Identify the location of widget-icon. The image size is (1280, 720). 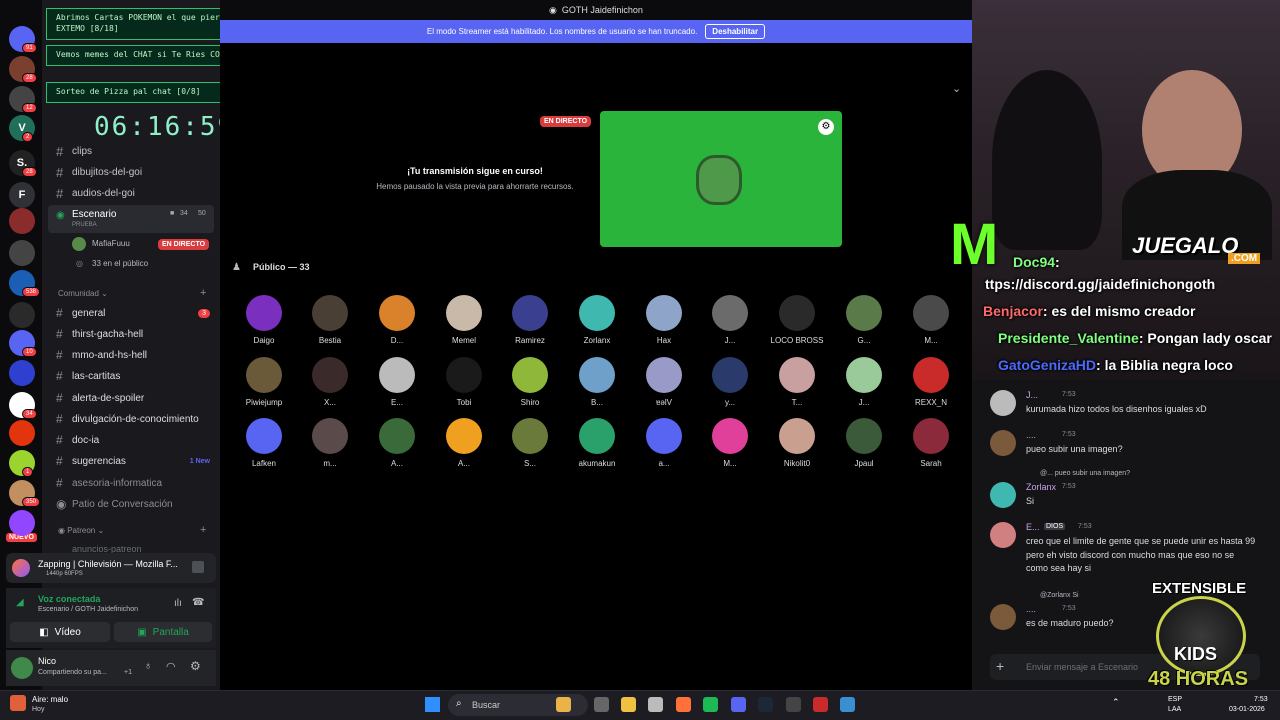
(563, 704).